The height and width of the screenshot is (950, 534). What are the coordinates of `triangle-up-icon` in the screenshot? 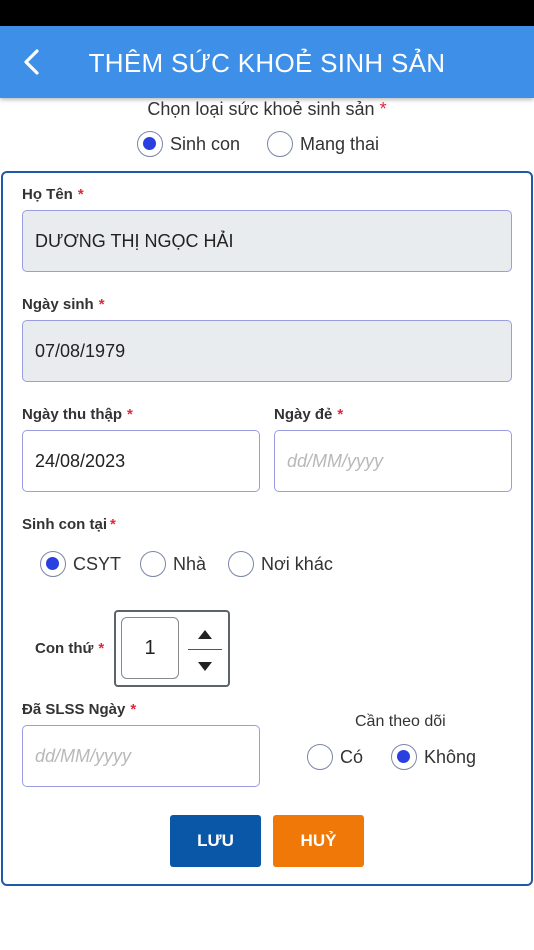 It's located at (205, 634).